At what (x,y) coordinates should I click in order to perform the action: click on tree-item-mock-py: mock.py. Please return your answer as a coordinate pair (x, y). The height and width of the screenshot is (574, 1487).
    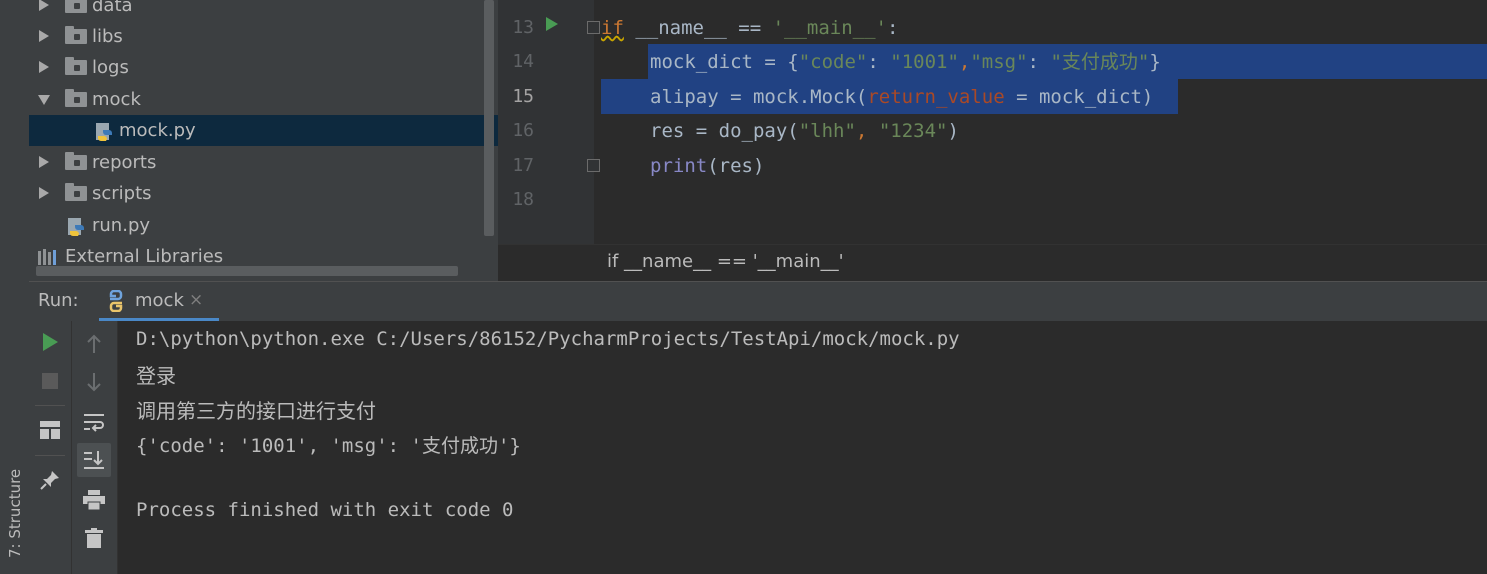
    Looking at the image, I should click on (263, 130).